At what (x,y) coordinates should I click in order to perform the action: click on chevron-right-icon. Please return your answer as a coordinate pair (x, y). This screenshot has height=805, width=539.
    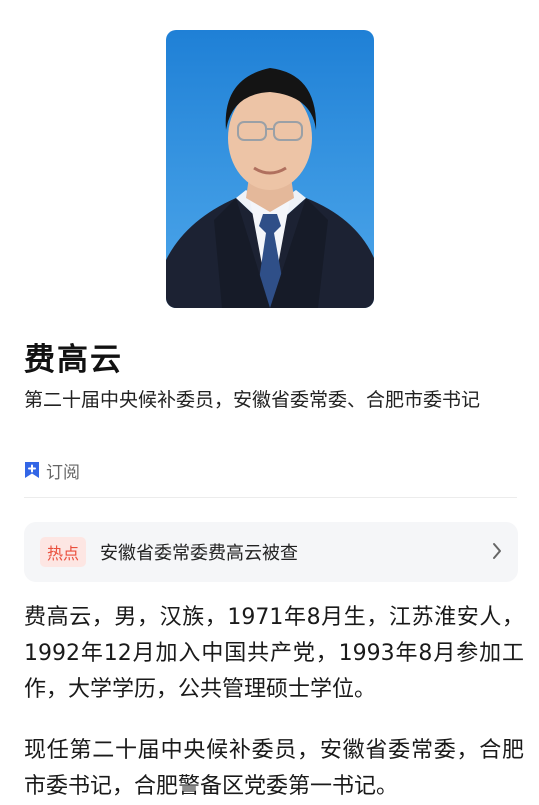
    Looking at the image, I should click on (497, 553).